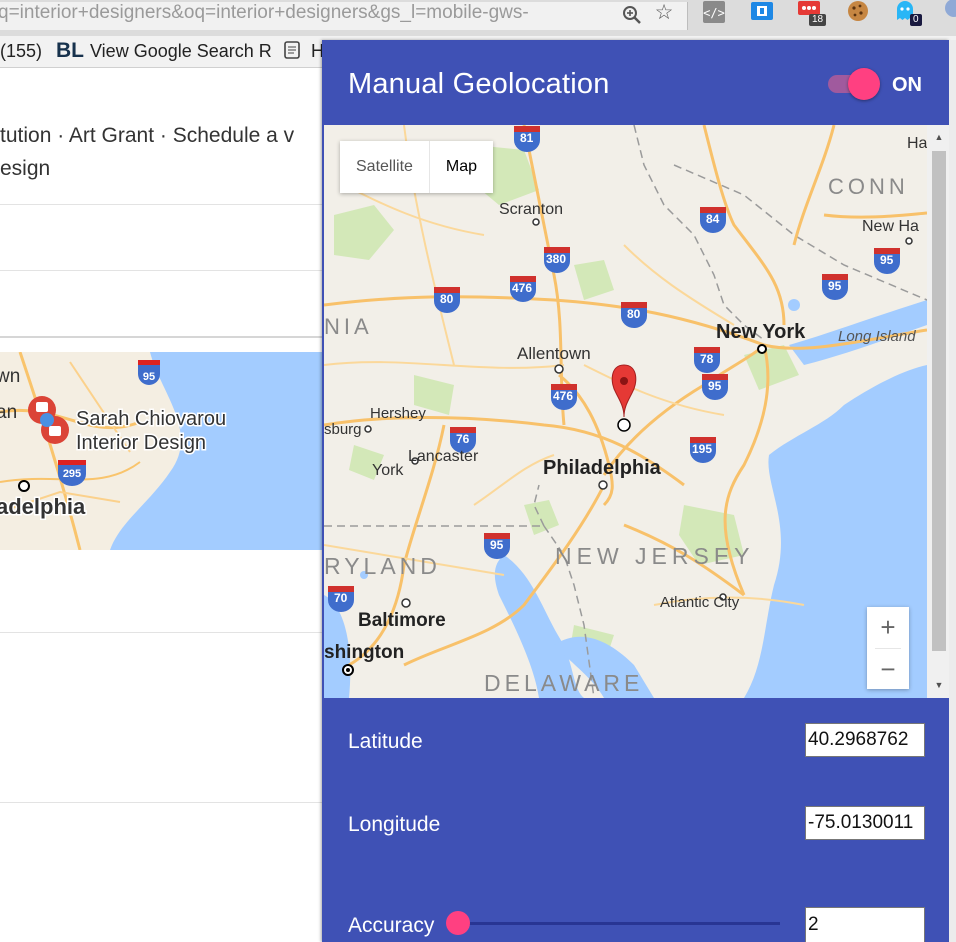 The height and width of the screenshot is (942, 956). I want to click on highway-shield-295: 295, so click(72, 474).